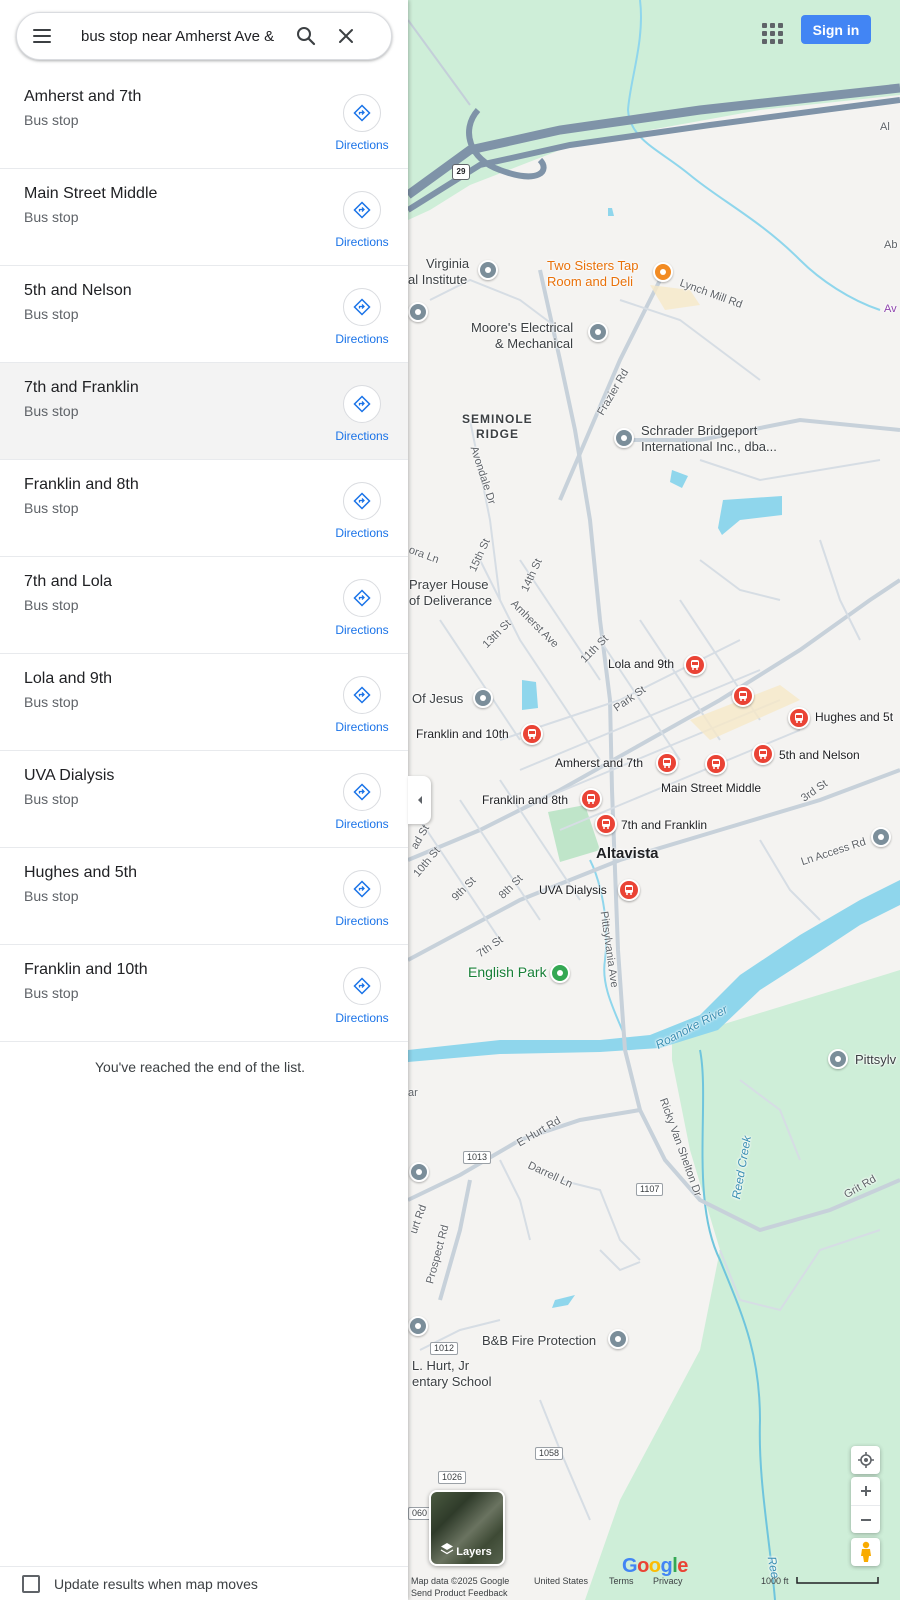 This screenshot has height=1600, width=900. What do you see at coordinates (204, 508) in the screenshot?
I see `result-item: Franklin and 8th Bus stop Directions` at bounding box center [204, 508].